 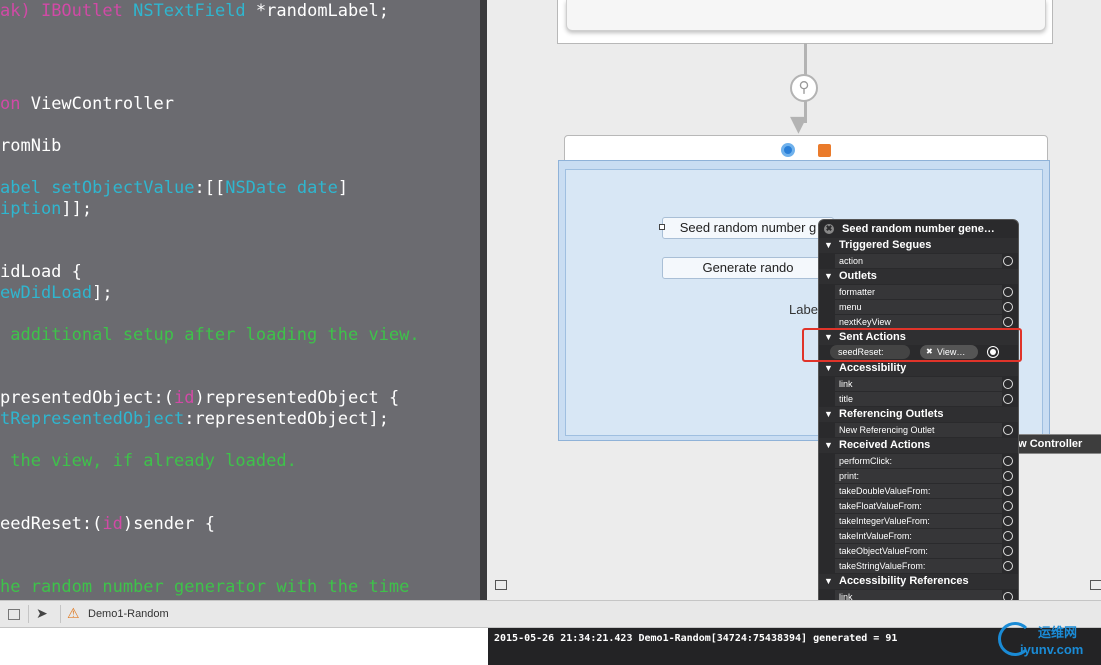 I want to click on code-line: ewDidLoad];, so click(x=56, y=293).